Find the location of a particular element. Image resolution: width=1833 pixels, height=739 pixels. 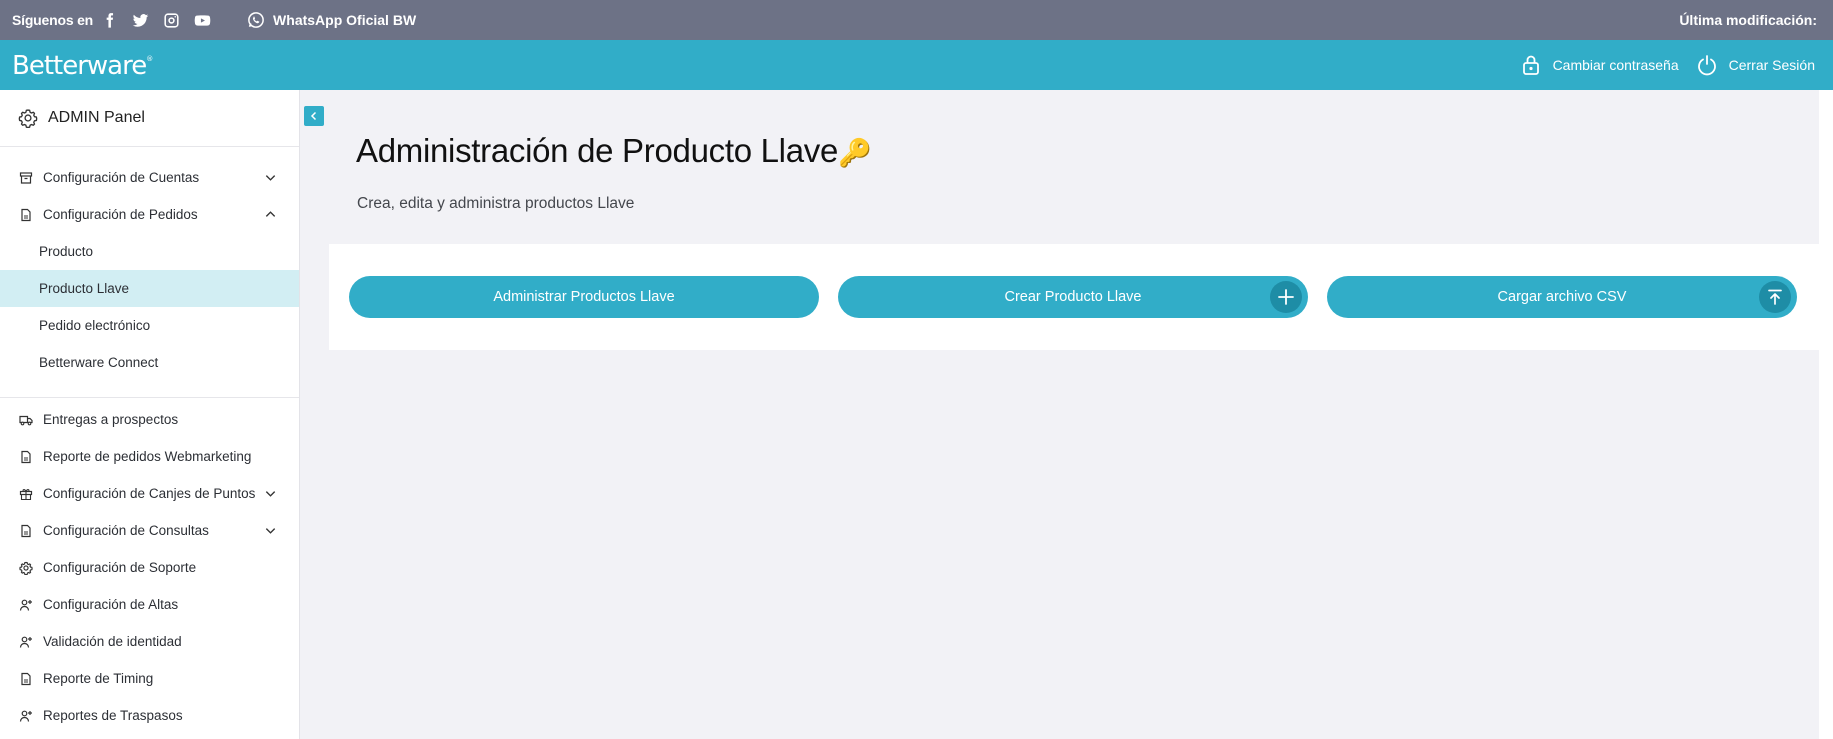

sidebar-subitem-label: Producto Llave is located at coordinates (84, 288).